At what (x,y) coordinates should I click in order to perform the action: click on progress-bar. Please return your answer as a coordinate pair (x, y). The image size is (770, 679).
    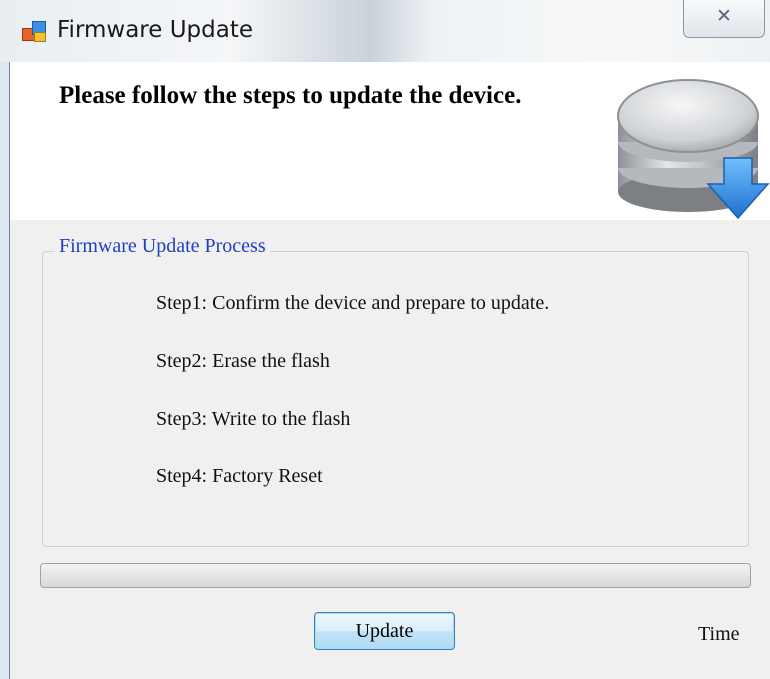
    Looking at the image, I should click on (395, 575).